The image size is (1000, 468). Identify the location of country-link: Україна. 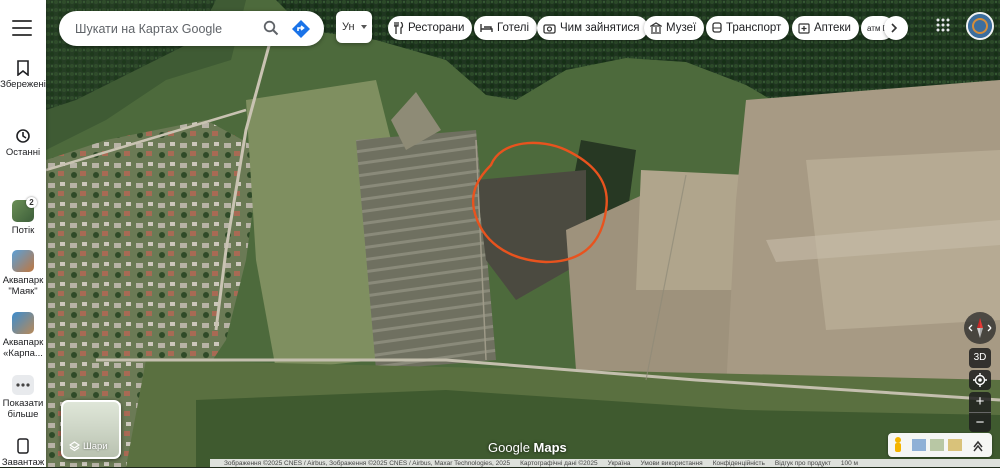
(619, 463).